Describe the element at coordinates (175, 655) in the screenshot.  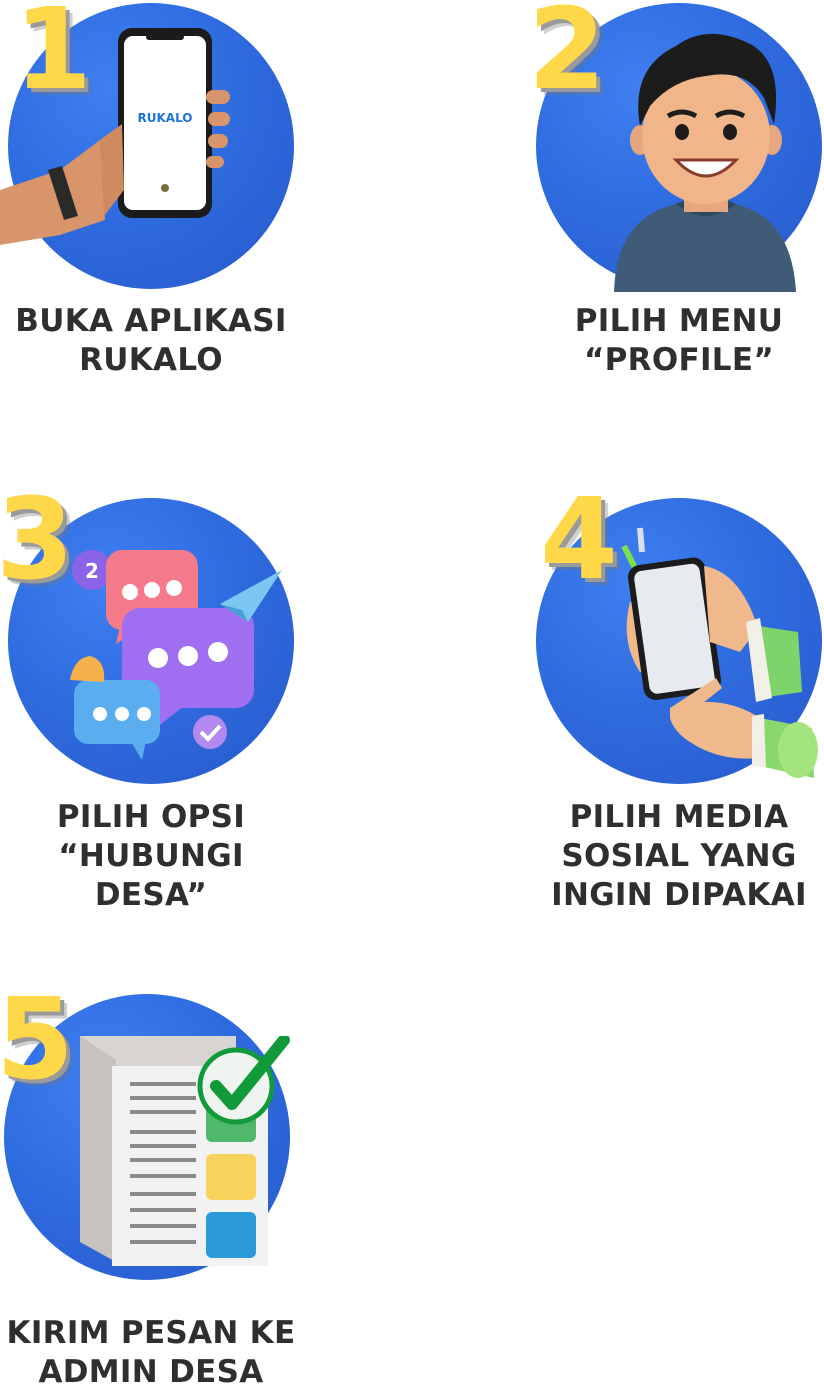
I see `chat-bubbles-icon: 2` at that location.